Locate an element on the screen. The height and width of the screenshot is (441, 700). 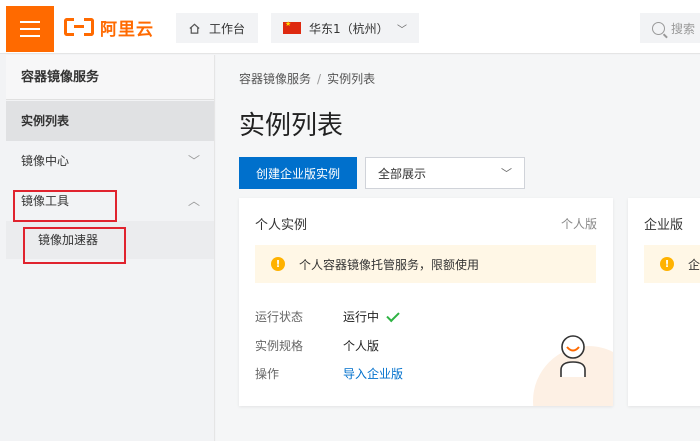
notice-text: 企 is located at coordinates (694, 264).